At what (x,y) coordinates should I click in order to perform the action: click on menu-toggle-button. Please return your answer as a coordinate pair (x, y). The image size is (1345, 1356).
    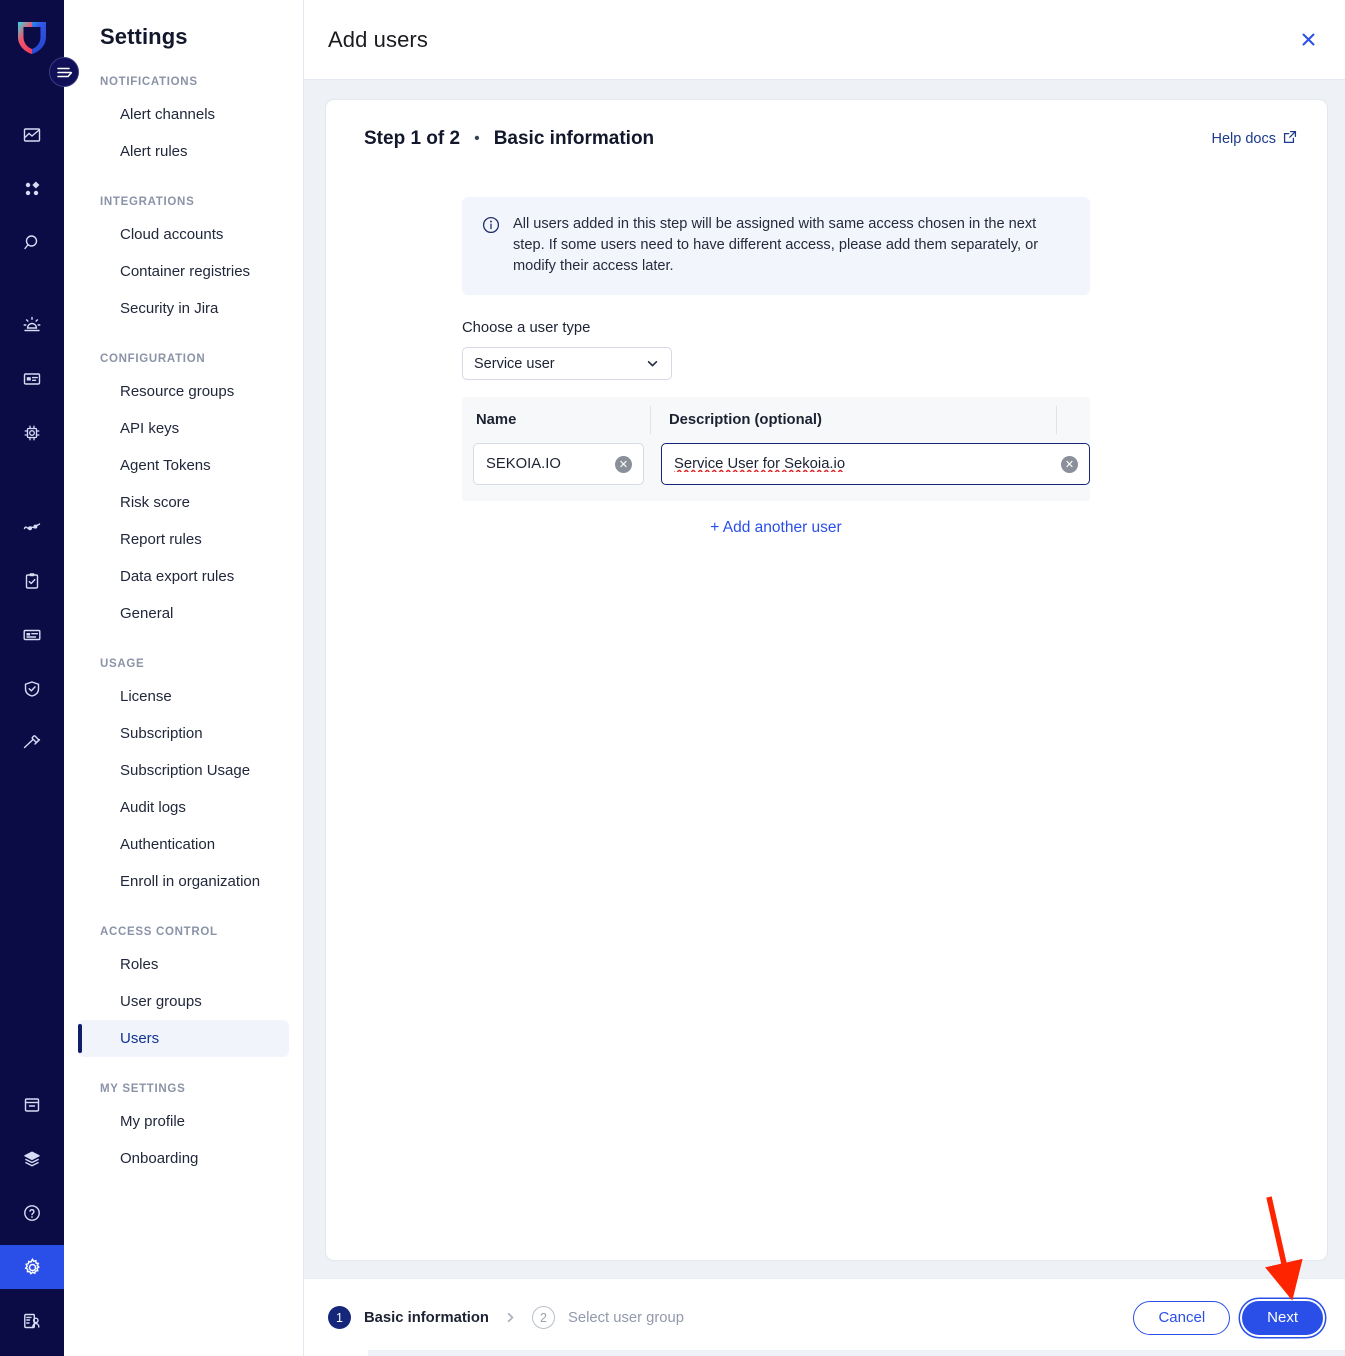
    Looking at the image, I should click on (64, 72).